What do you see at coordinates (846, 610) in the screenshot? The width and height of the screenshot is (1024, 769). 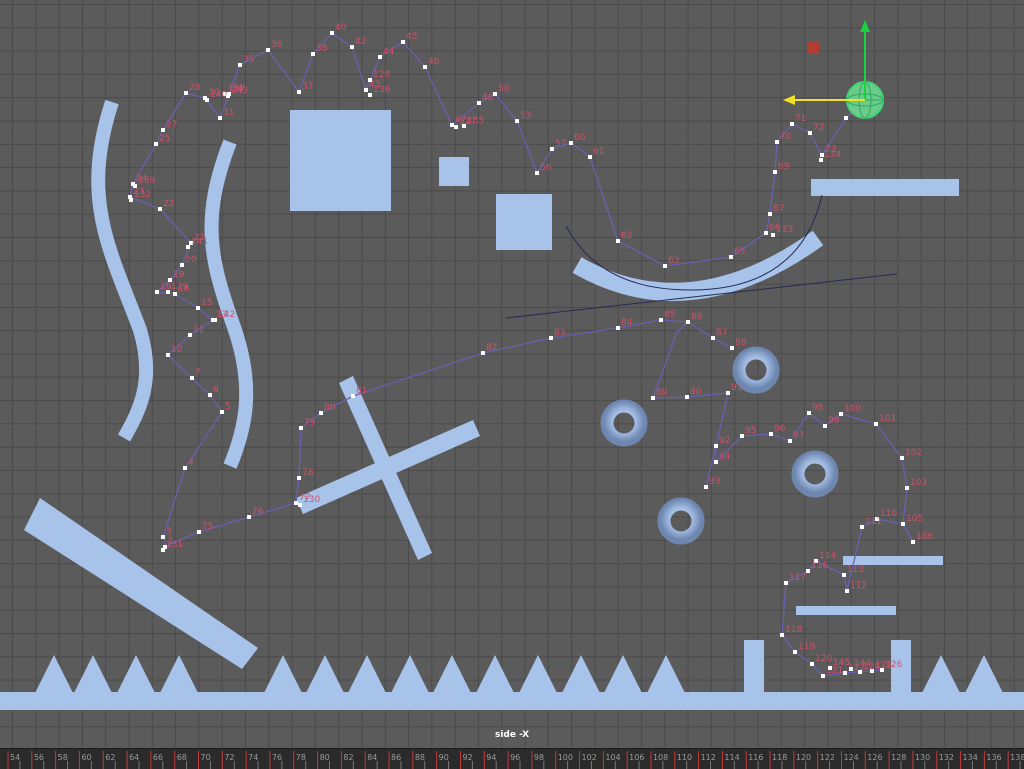 I see `shelf-lower` at bounding box center [846, 610].